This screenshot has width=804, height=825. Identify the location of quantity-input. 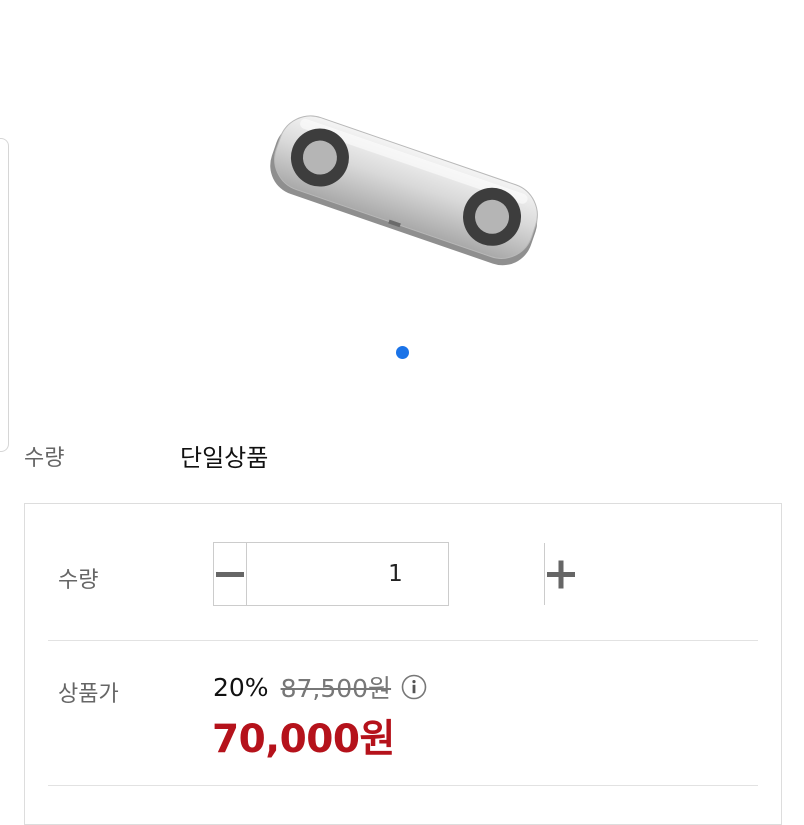
(395, 574).